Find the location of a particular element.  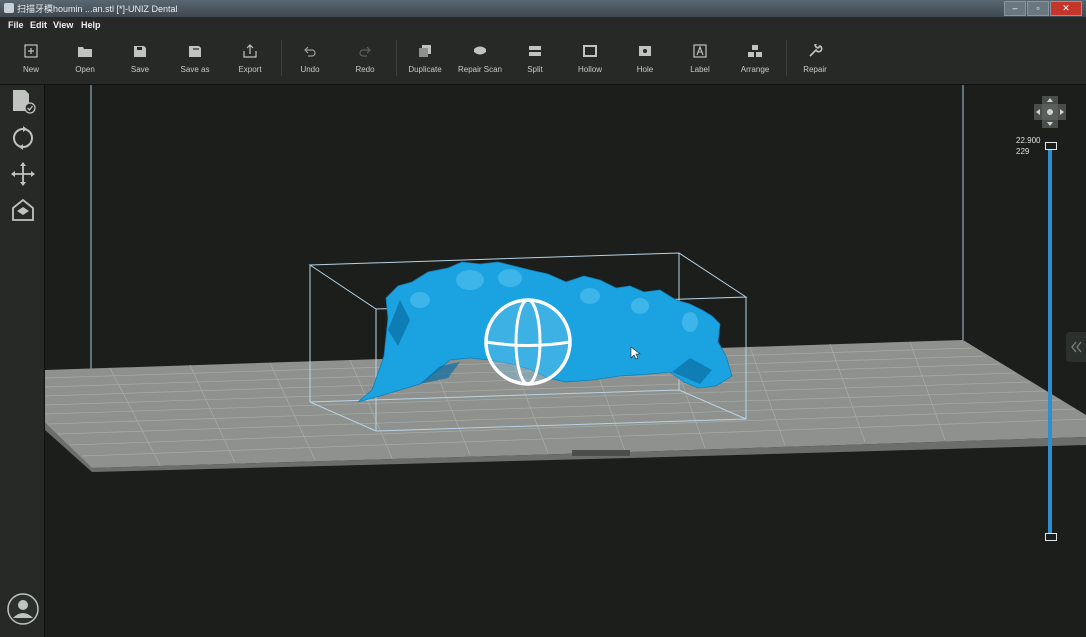

window-controls: – ▫ ✕ is located at coordinates (1043, 8).